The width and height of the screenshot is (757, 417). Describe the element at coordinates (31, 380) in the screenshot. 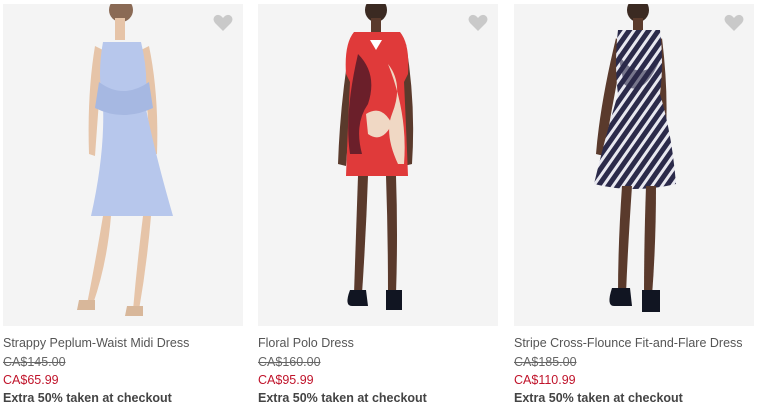

I see `sale-price: CA$65.99` at that location.